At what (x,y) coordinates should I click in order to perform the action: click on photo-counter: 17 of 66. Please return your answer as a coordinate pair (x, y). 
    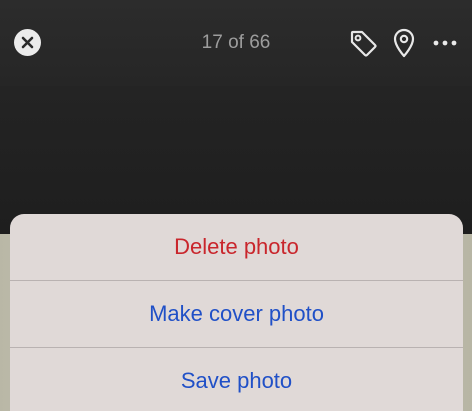
    Looking at the image, I should click on (236, 42).